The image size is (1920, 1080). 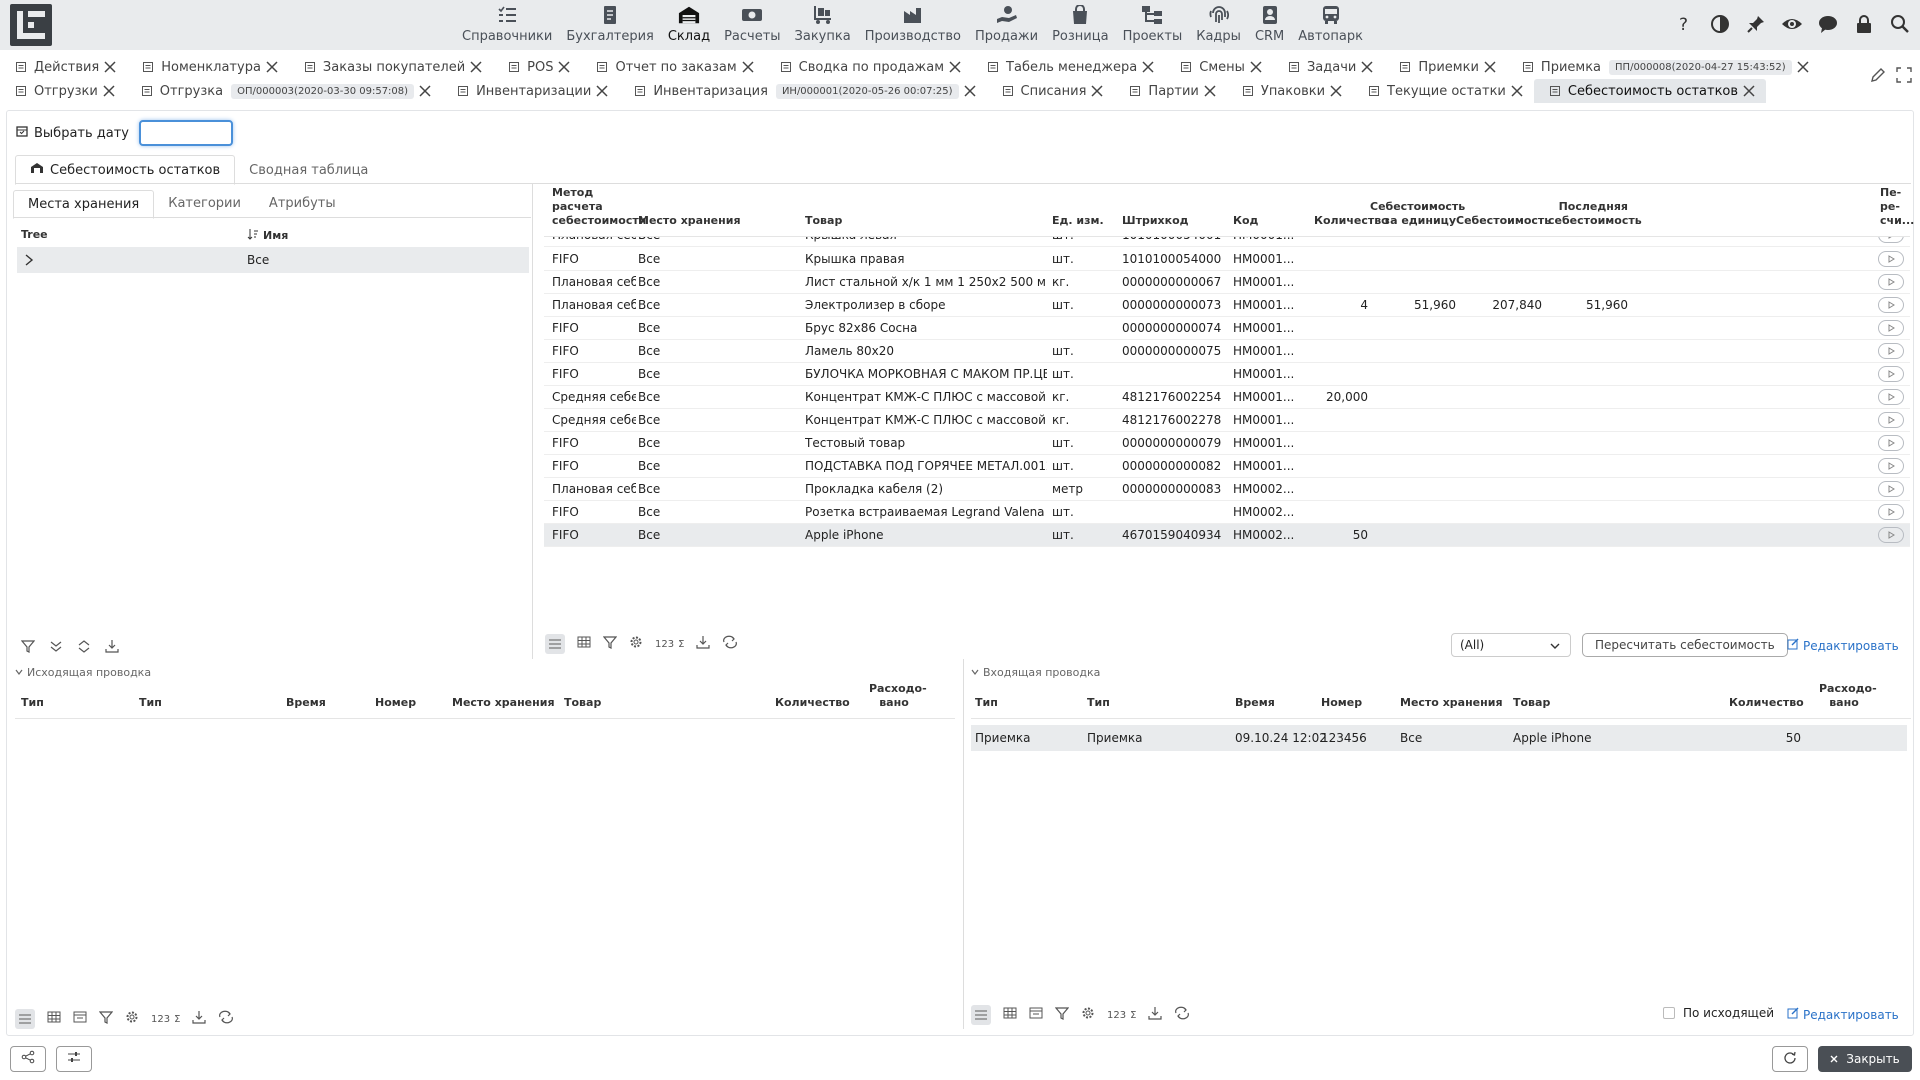 What do you see at coordinates (1878, 77) in the screenshot?
I see `pencil-icon` at bounding box center [1878, 77].